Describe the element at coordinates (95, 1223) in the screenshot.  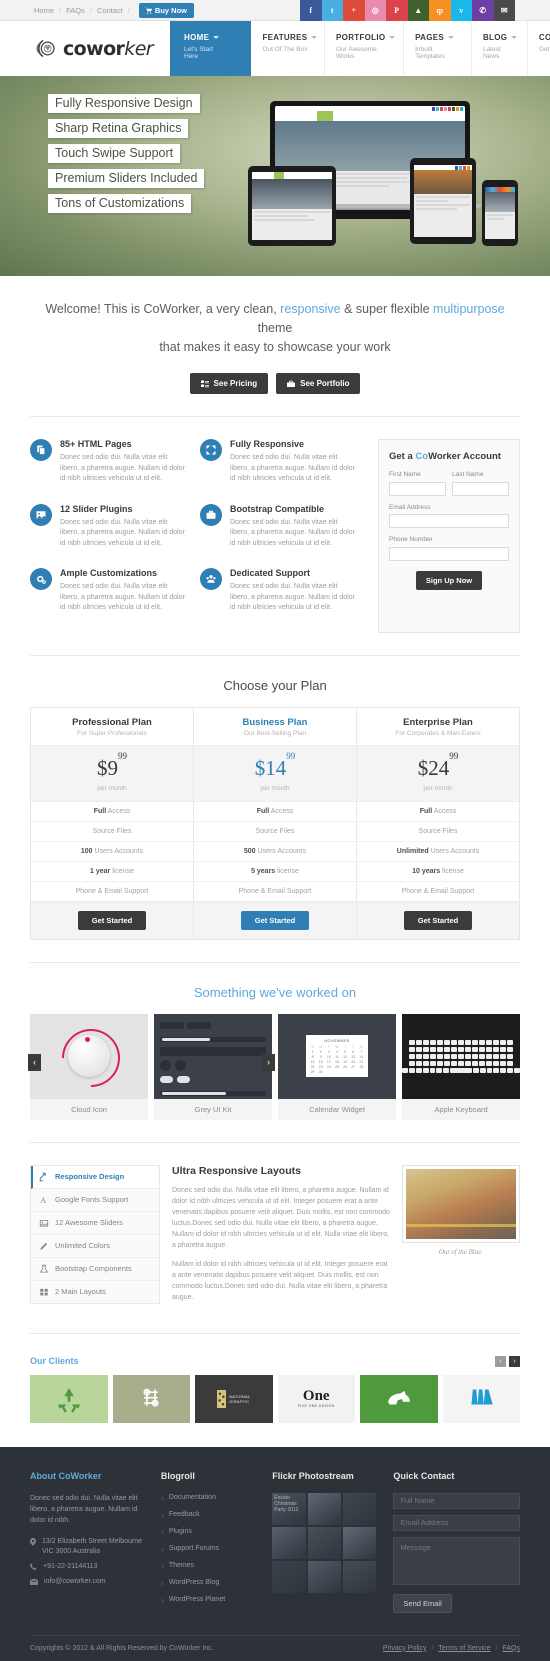
I see `tab-12-awesome-sliders: 12 Awesome Sliders` at that location.